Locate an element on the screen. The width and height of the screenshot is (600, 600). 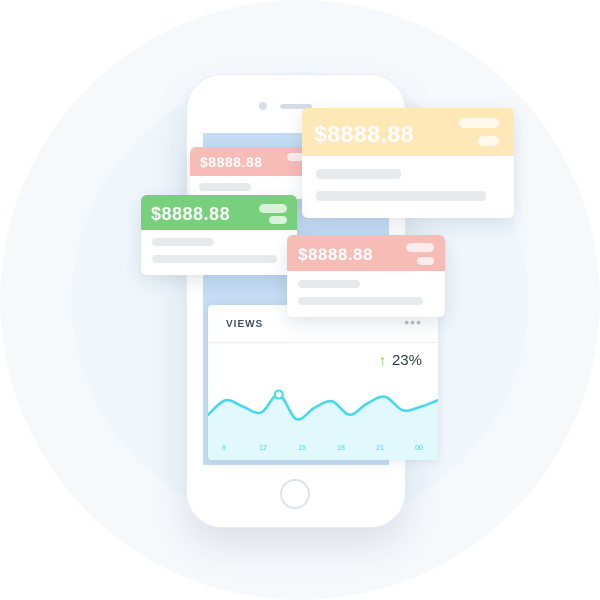
views-line-chart: 9 12 15 18 21 00 is located at coordinates (323, 424).